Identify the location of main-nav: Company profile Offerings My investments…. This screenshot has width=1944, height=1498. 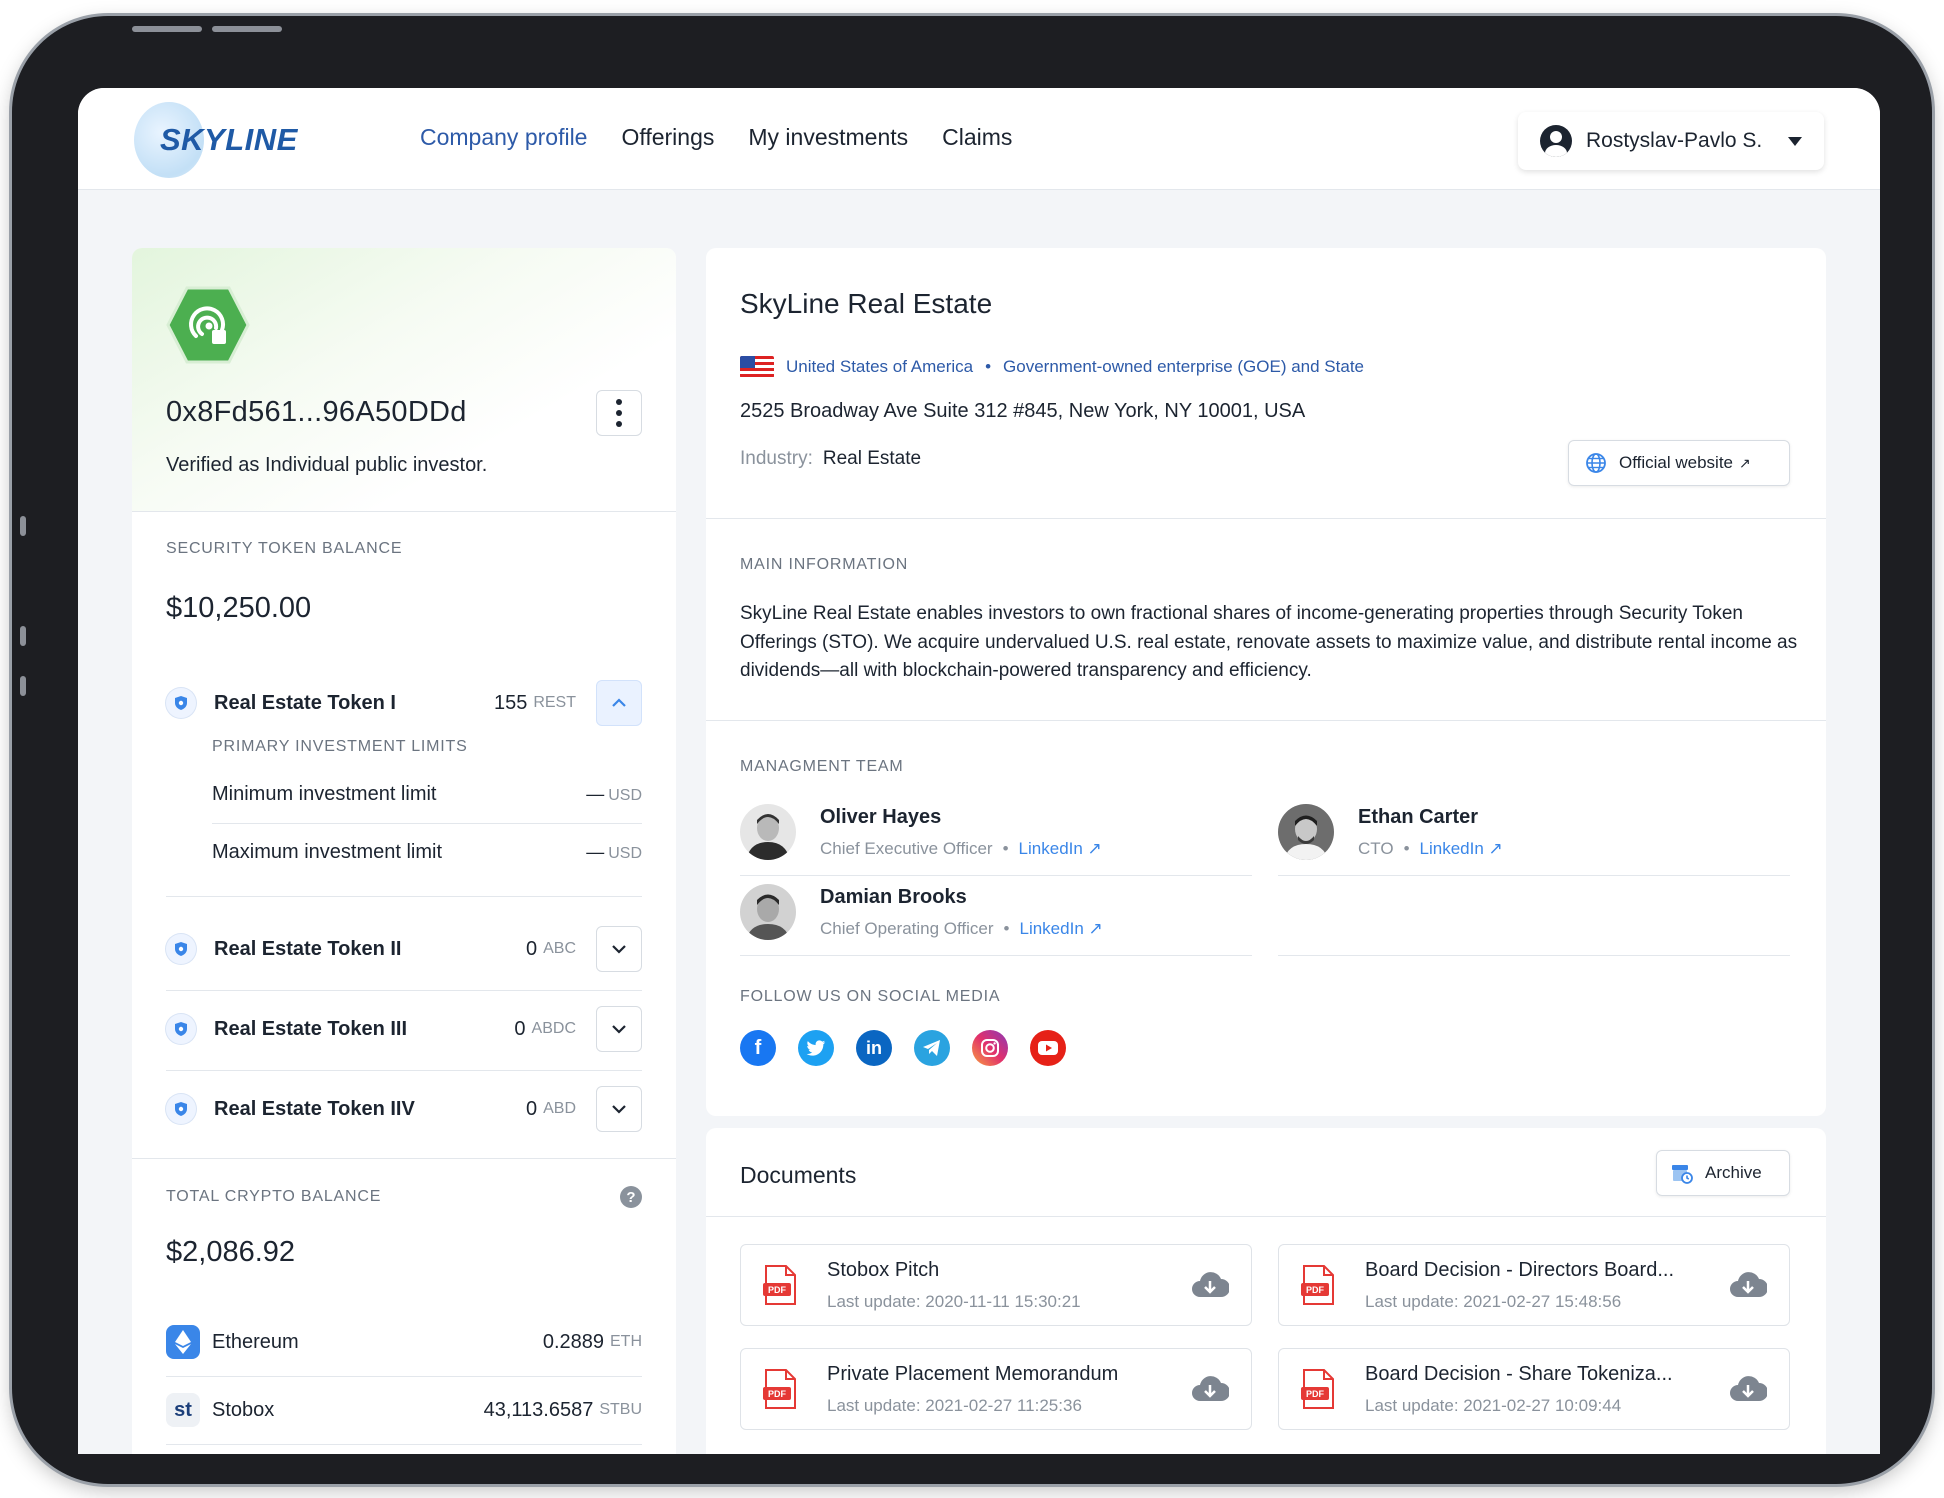
(716, 137).